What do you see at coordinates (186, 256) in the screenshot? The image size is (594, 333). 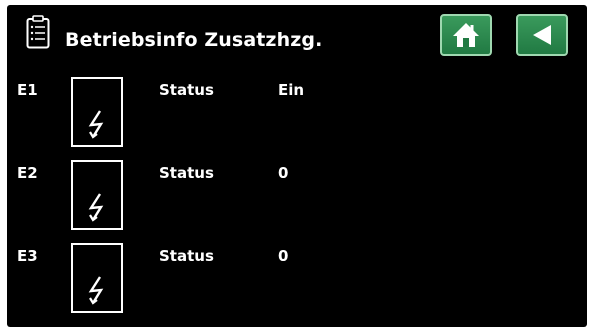 I see `status-label: Status` at bounding box center [186, 256].